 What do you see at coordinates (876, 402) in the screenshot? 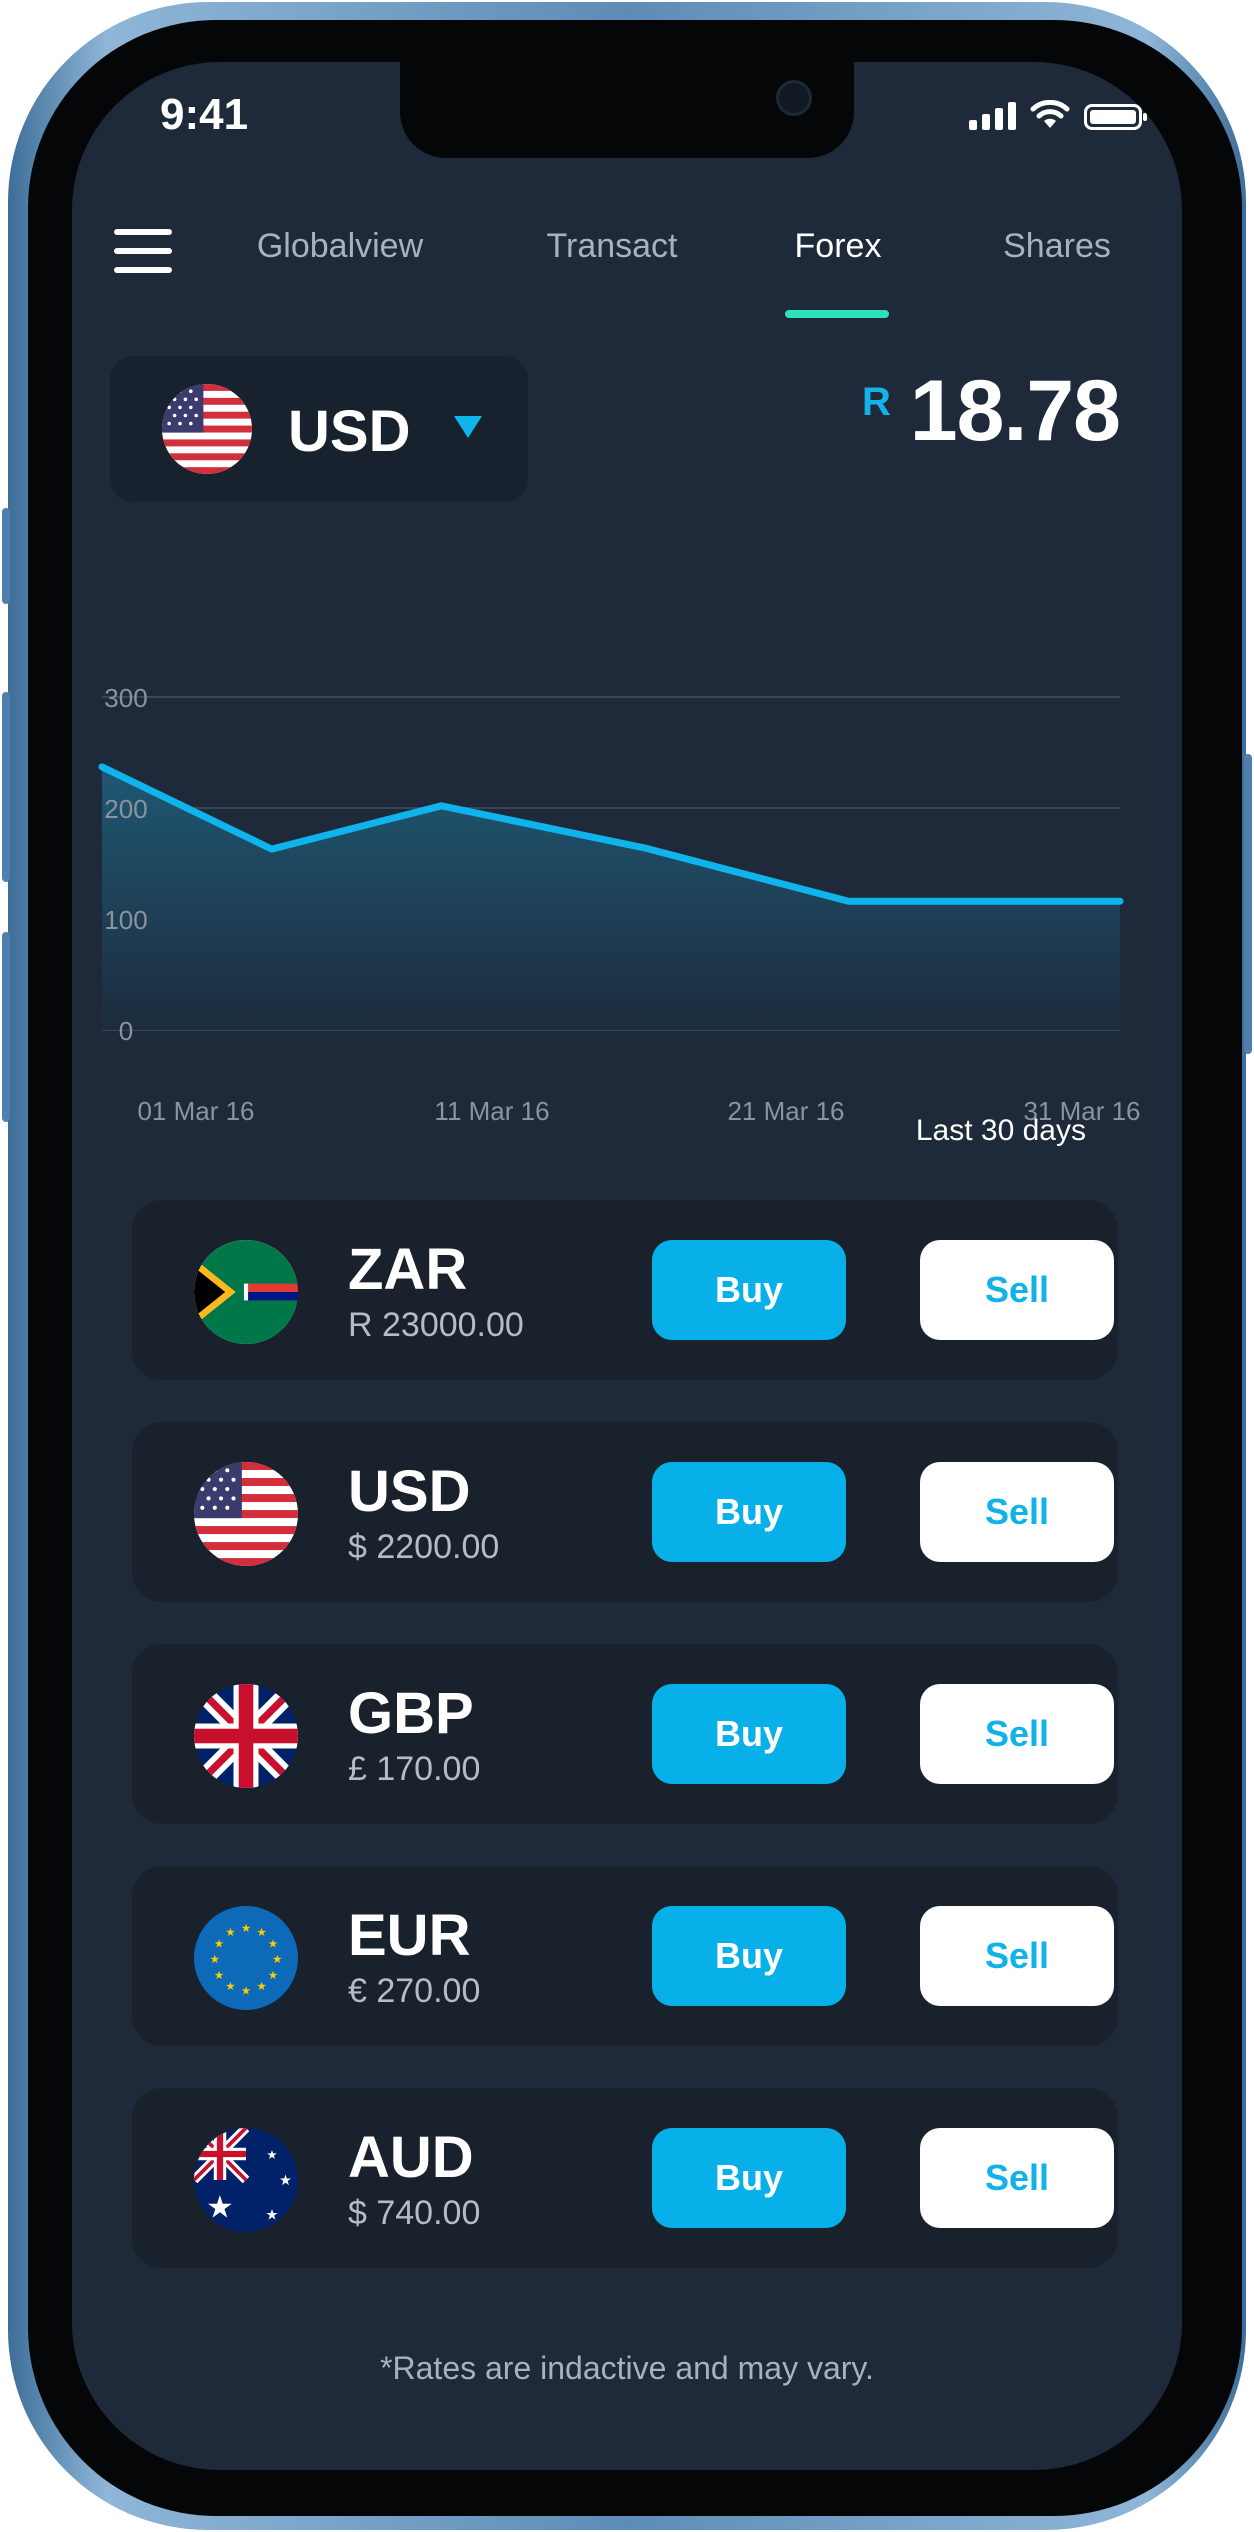
I see `rate-currency-symbol: R` at bounding box center [876, 402].